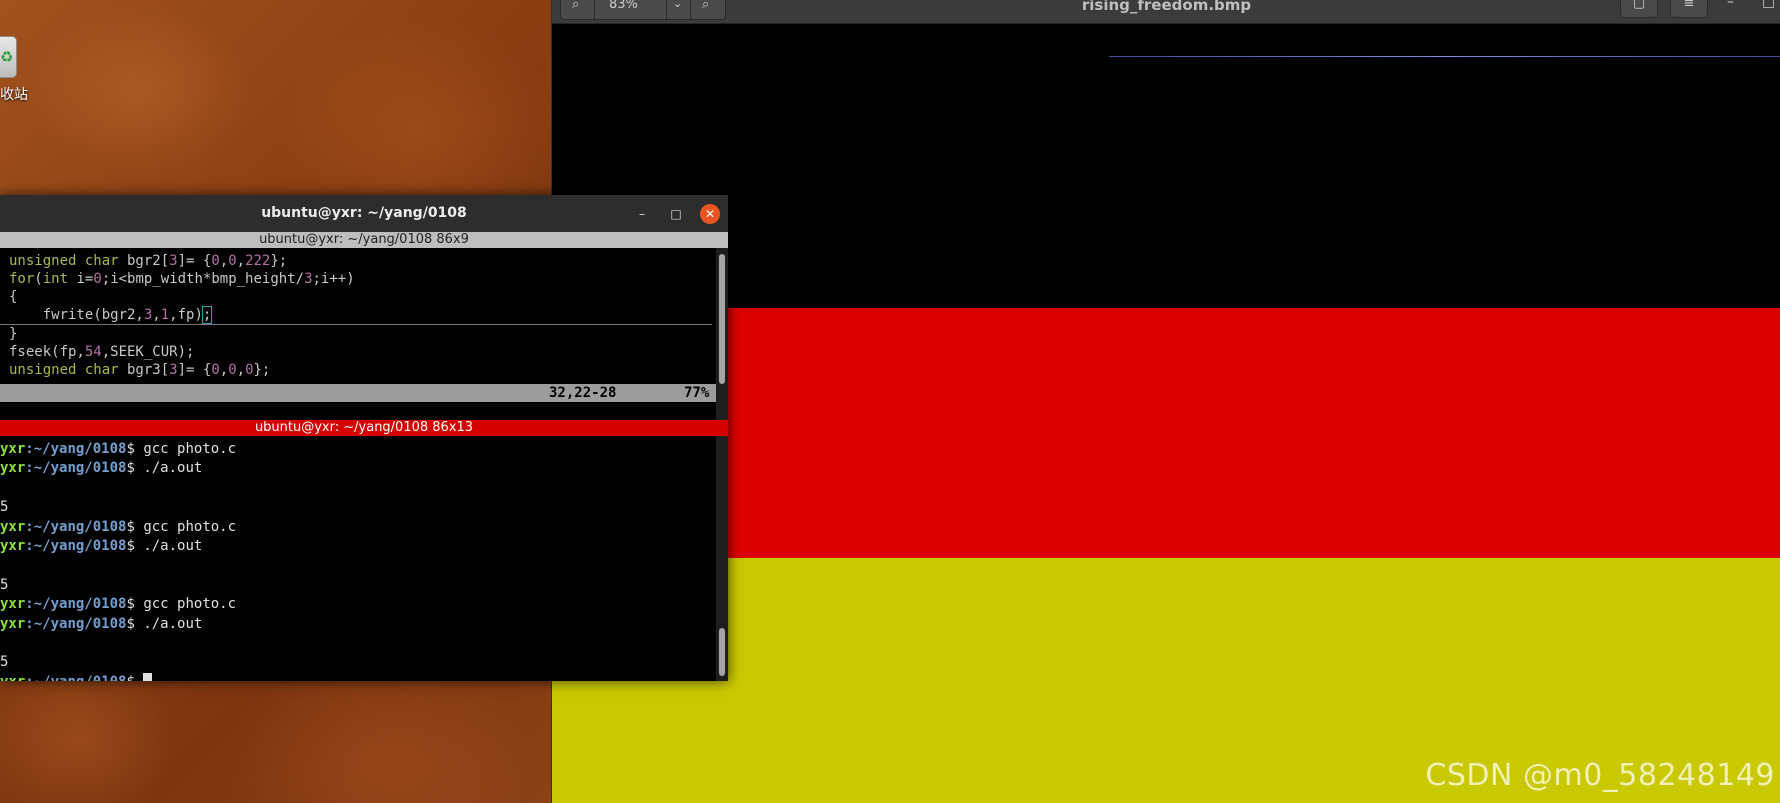  I want to click on desktop-trash-shortcut: ♻ 收站, so click(20, 71).